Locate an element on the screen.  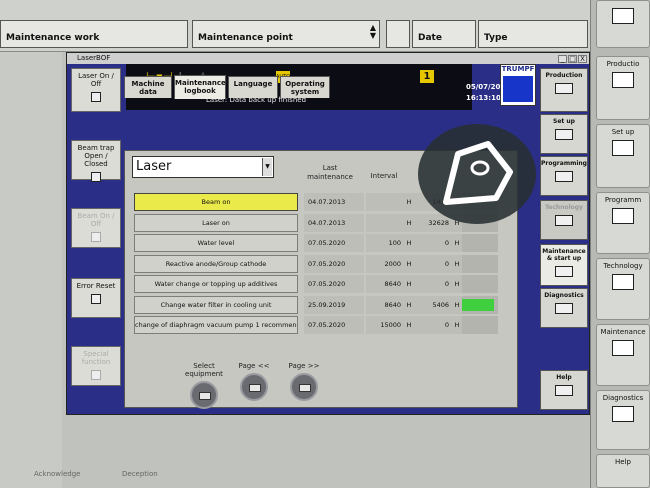
status-time: 16:13:10 is located at coordinates (483, 98).